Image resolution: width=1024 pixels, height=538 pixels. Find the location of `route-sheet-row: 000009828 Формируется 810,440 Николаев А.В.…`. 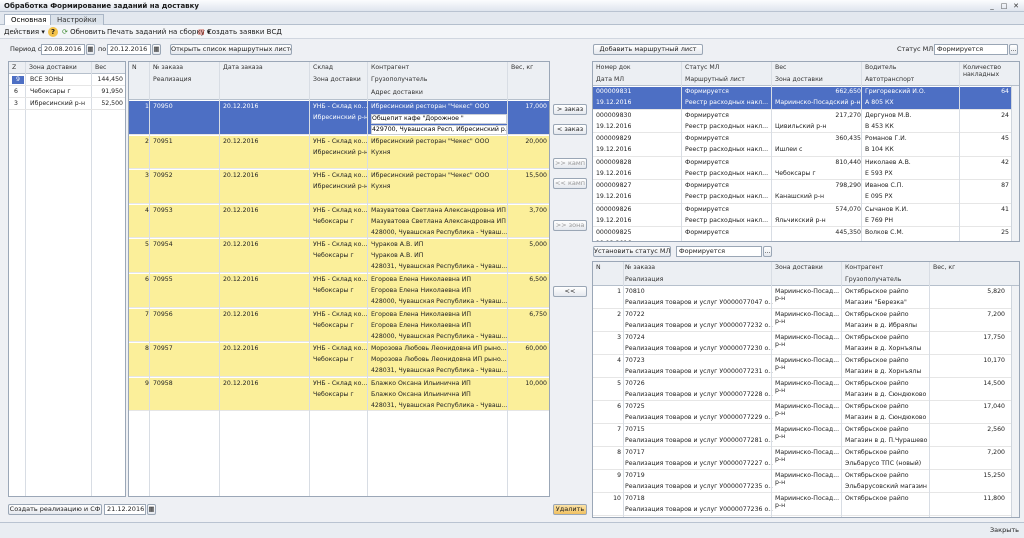

route-sheet-row: 000009828 Формируется 810,440 Николаев А.В.… is located at coordinates (802, 169).